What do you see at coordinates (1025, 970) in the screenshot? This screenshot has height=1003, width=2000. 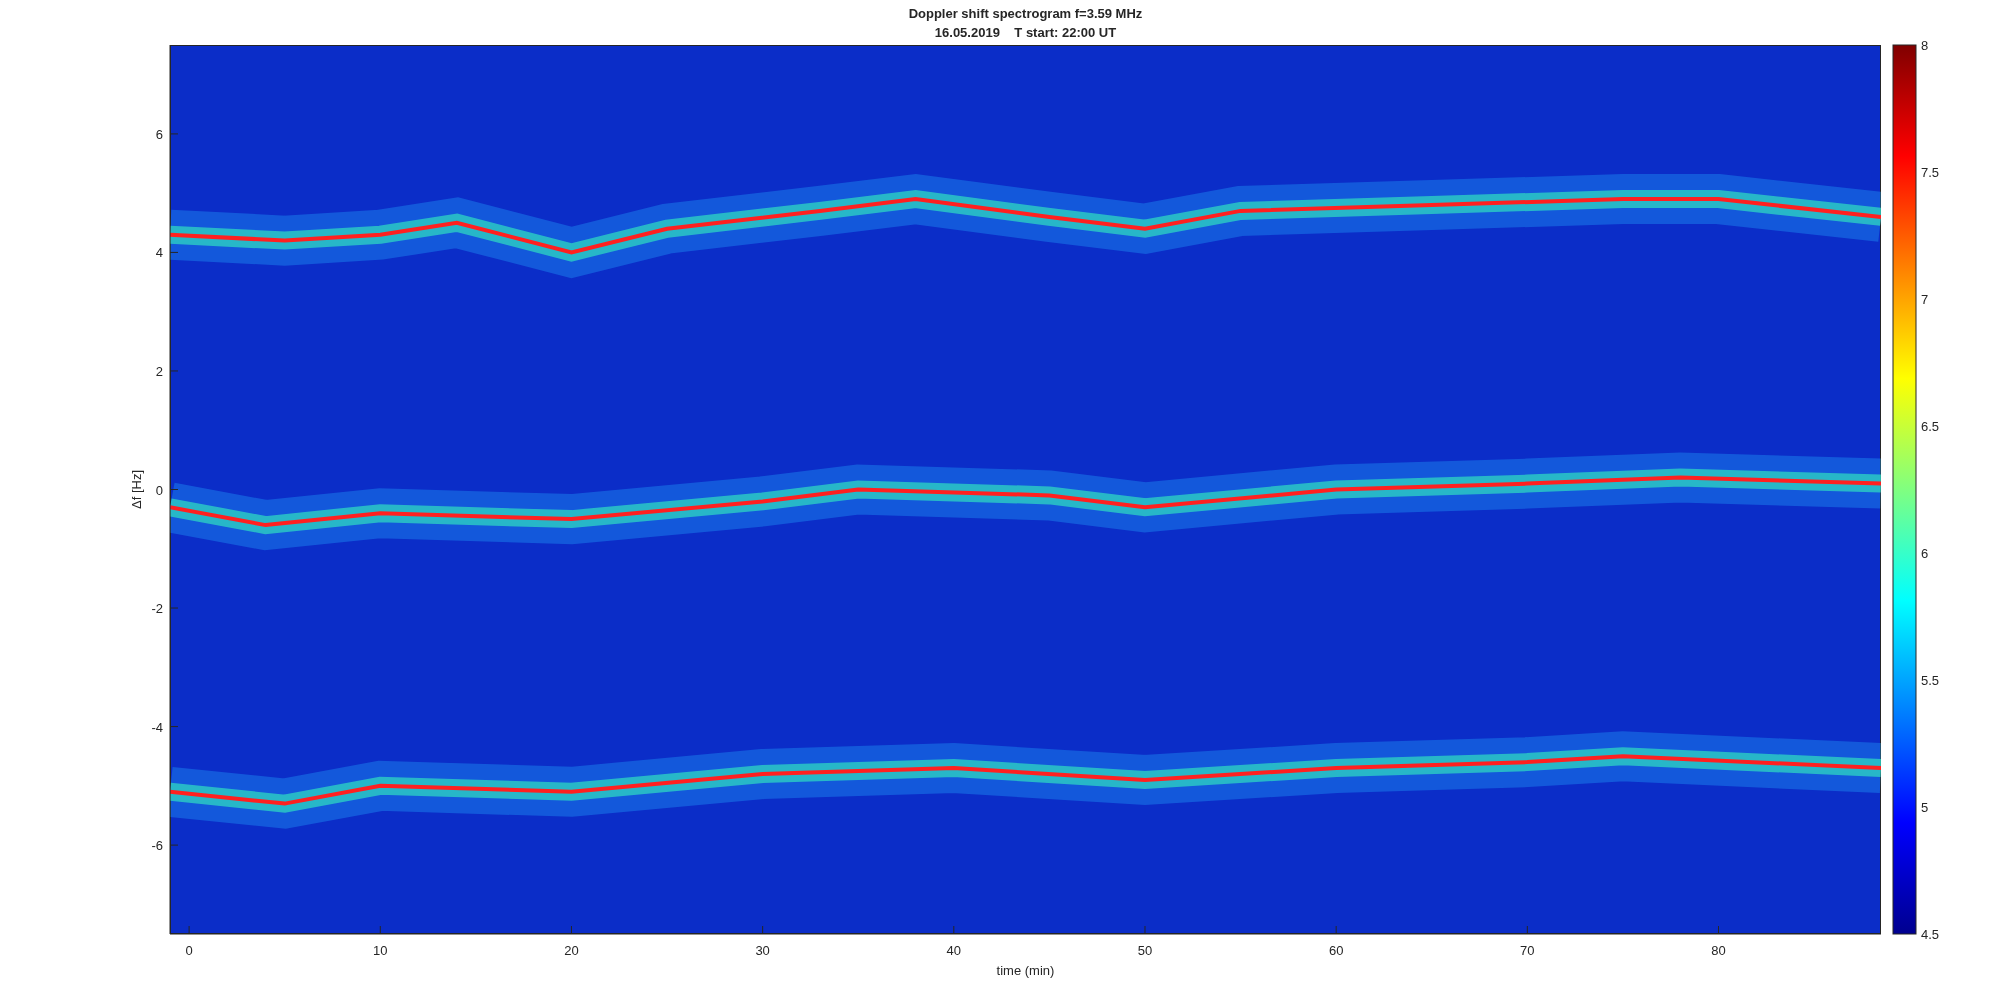 I see `x-axis-label: time (min)` at bounding box center [1025, 970].